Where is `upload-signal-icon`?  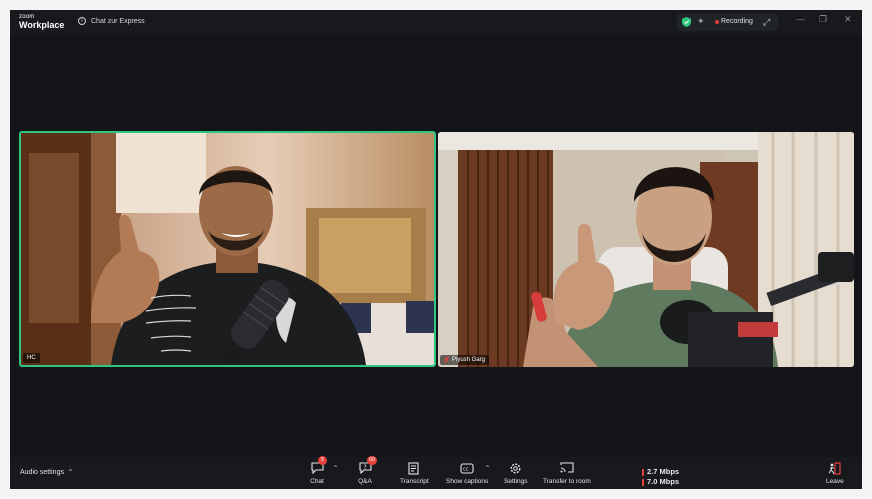
upload-signal-icon is located at coordinates (643, 472).